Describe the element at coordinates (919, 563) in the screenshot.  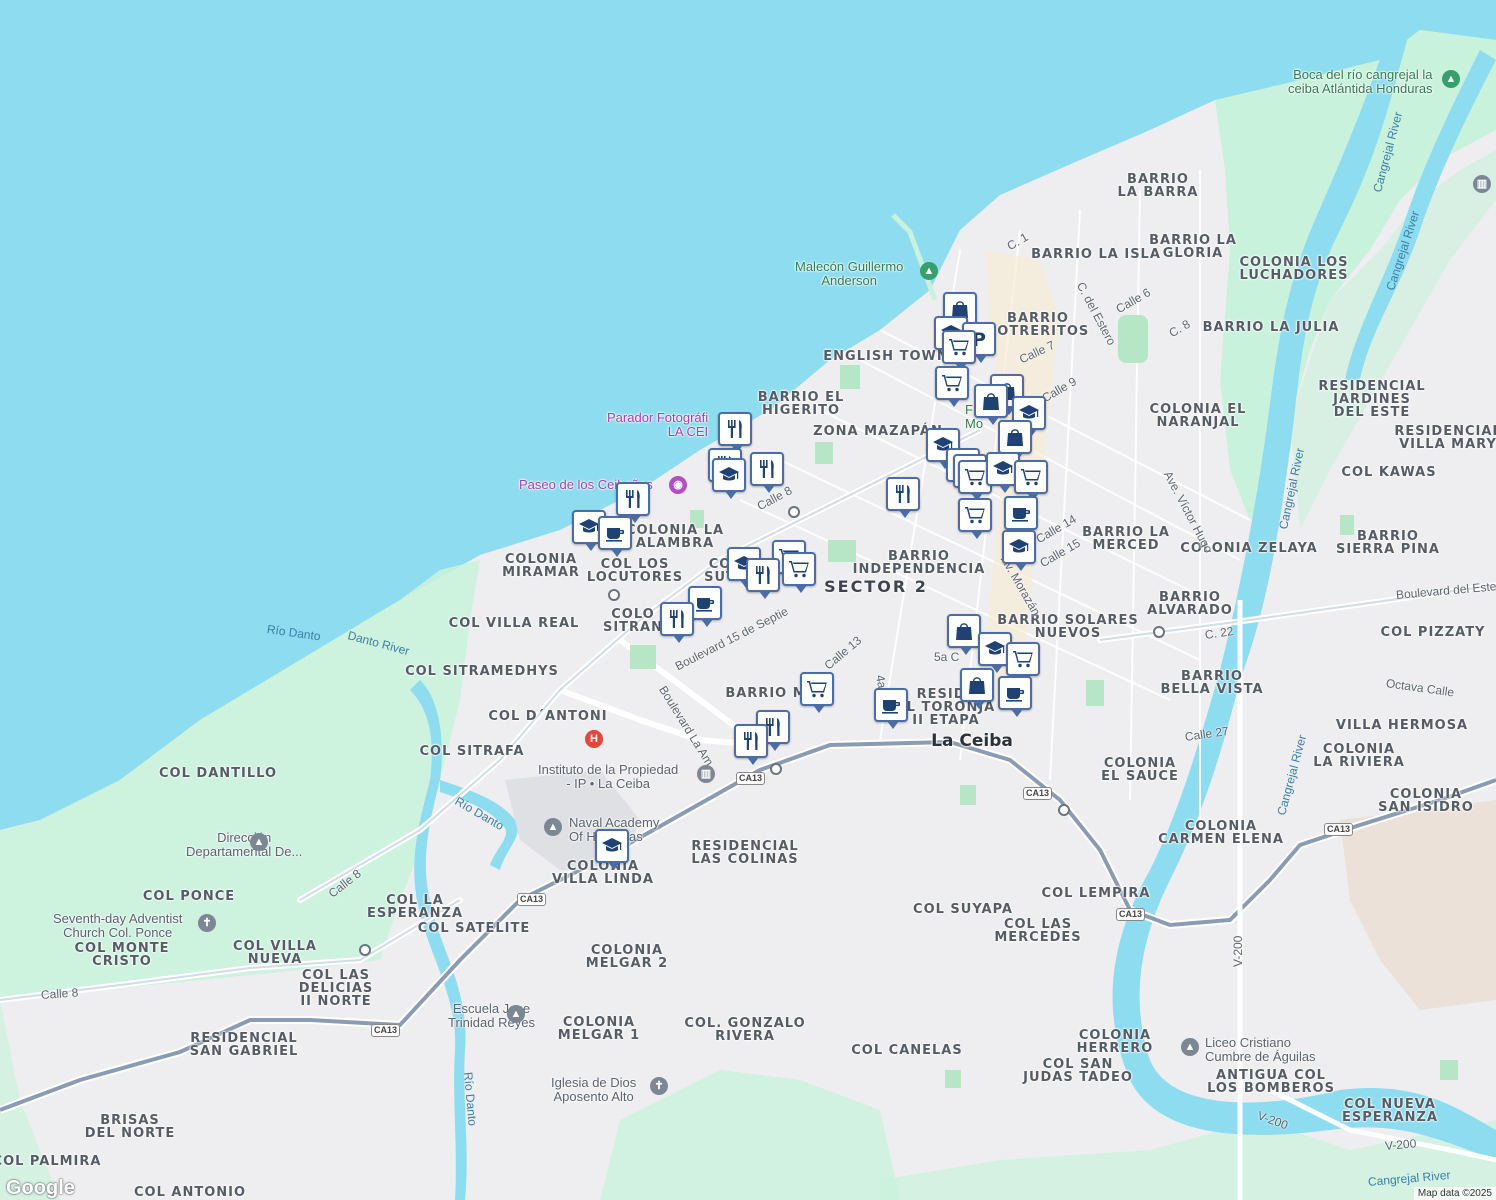
I see `neighborhood-label: BARRIO INDEPENDENCIA` at that location.